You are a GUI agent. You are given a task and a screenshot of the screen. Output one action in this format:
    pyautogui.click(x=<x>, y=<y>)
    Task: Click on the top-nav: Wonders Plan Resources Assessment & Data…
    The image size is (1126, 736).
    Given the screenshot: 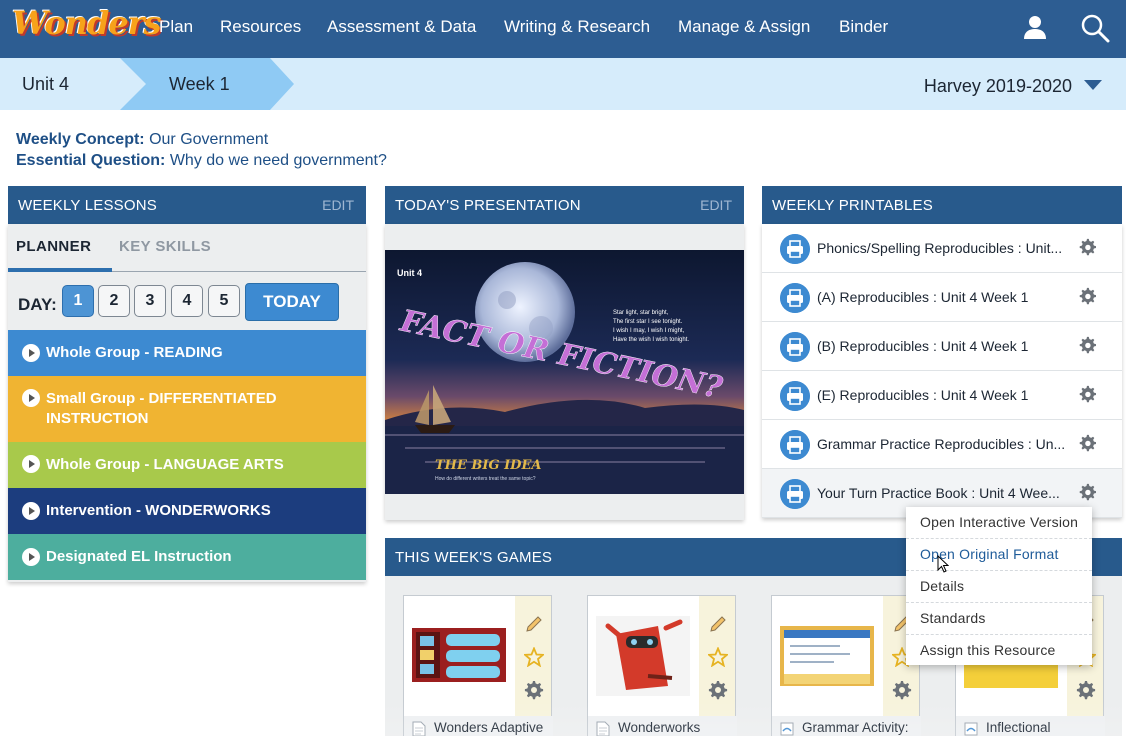 What is the action you would take?
    pyautogui.click(x=563, y=29)
    